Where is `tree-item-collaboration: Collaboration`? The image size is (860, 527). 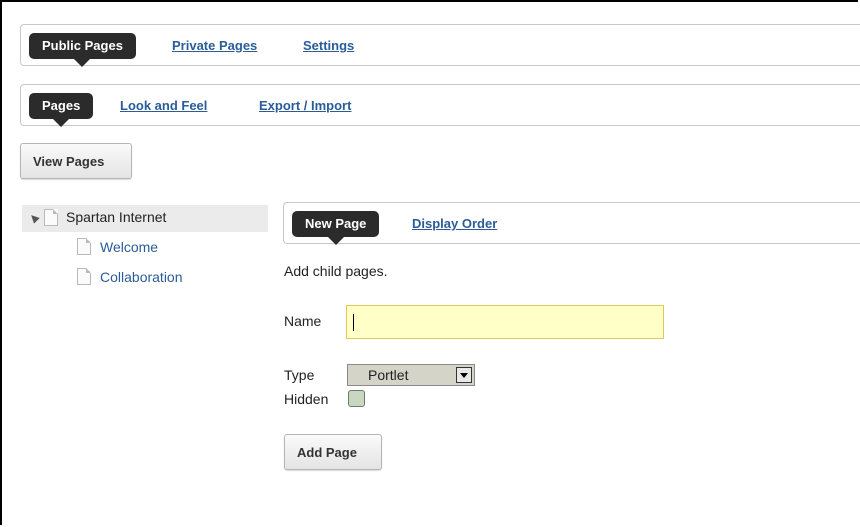 tree-item-collaboration: Collaboration is located at coordinates (141, 277).